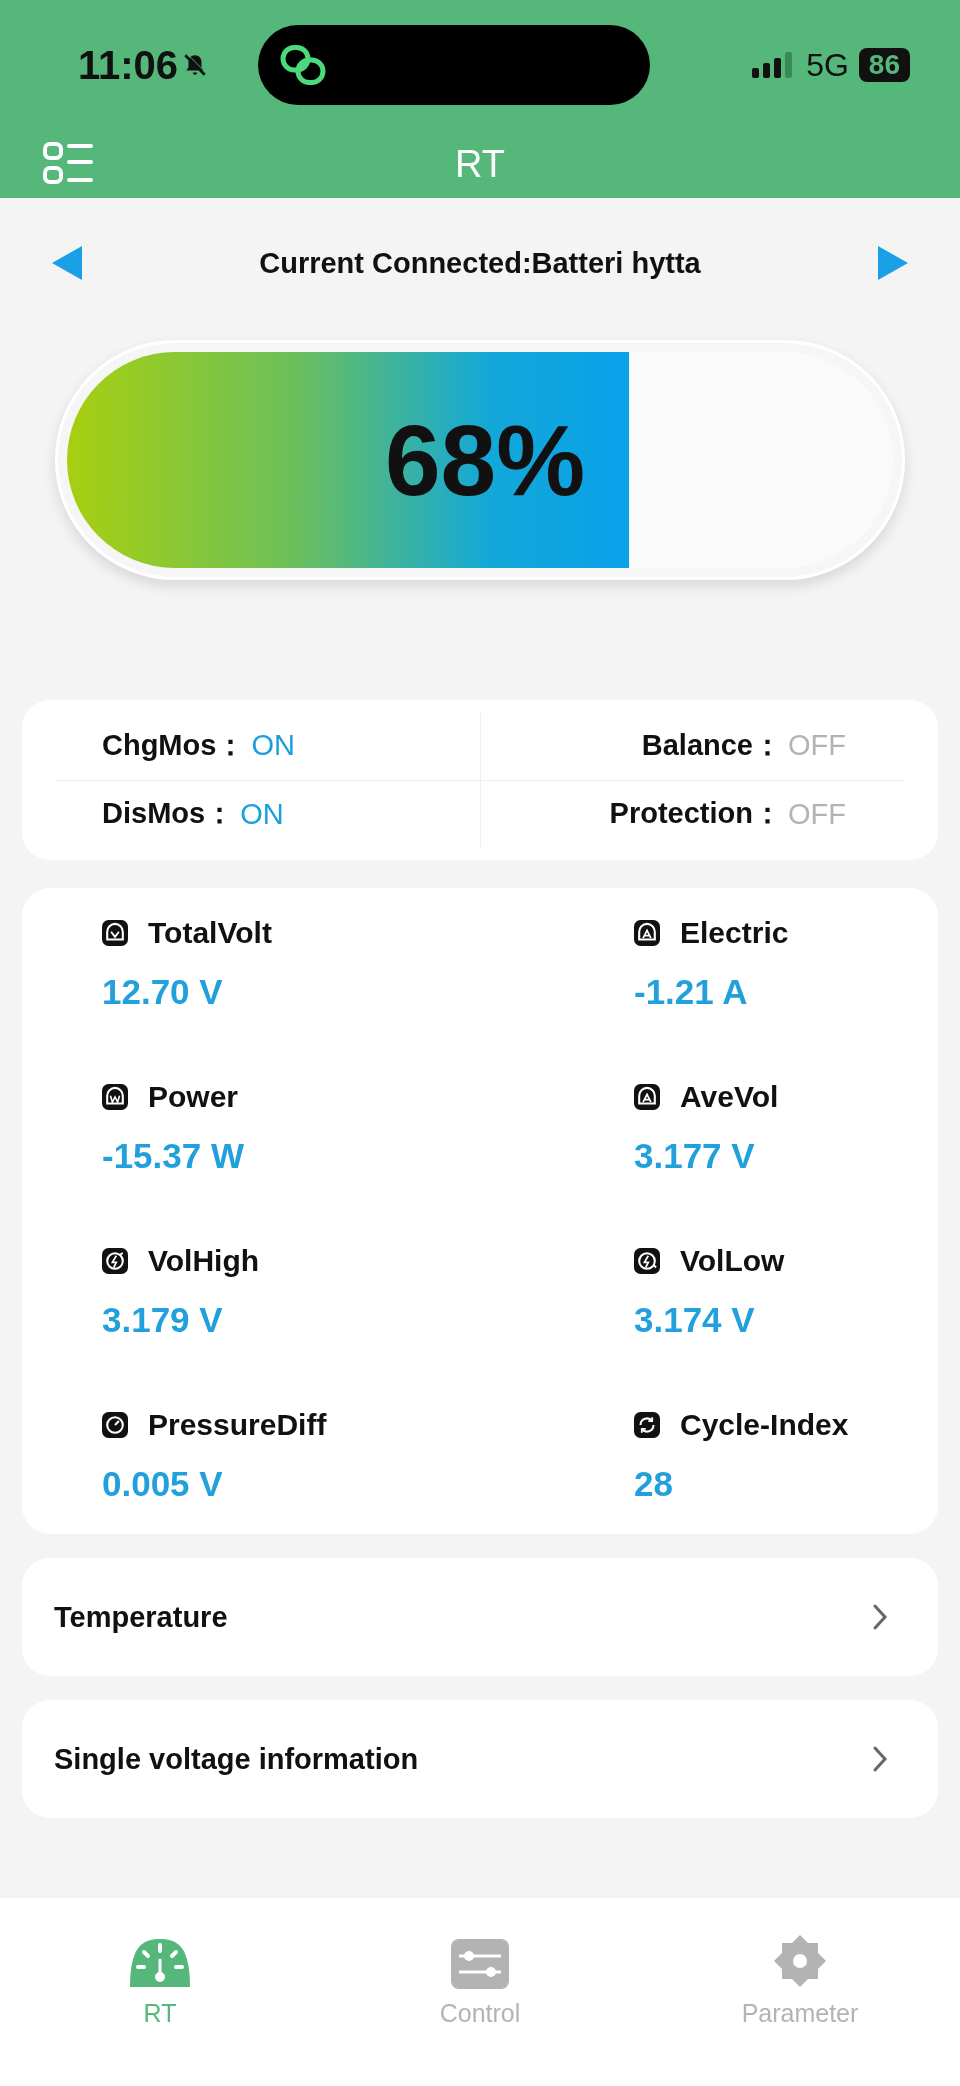  Describe the element at coordinates (163, 1320) in the screenshot. I see `metric-value: 3.179 V` at that location.